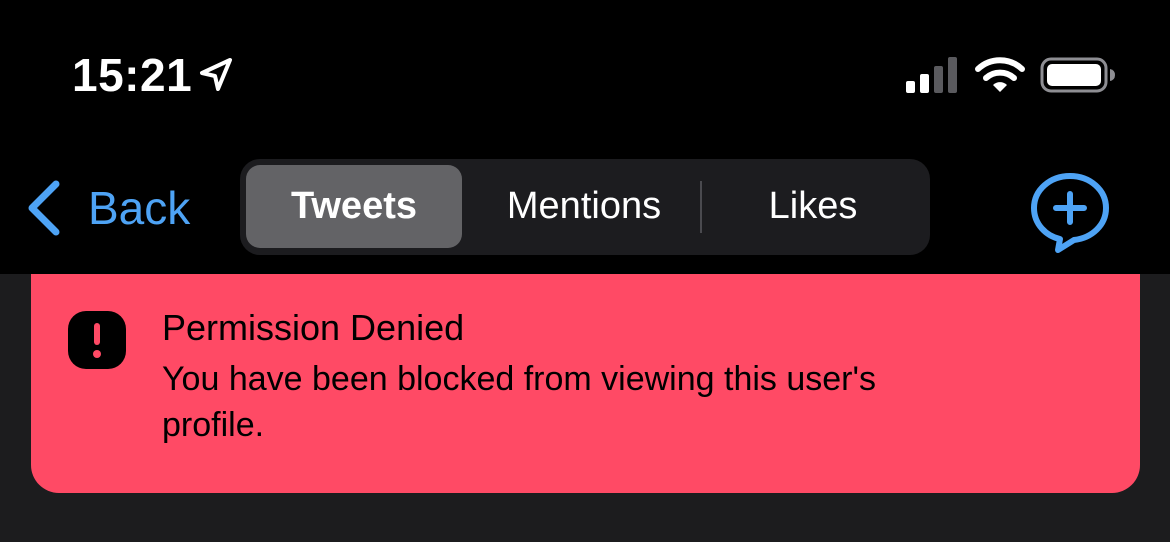 This screenshot has width=1170, height=542. I want to click on back-button: Back, so click(107, 208).